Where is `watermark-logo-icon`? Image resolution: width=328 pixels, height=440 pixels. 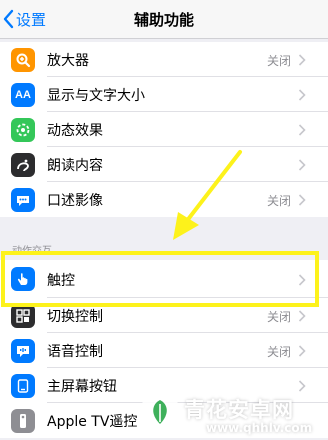 watermark-logo-icon is located at coordinates (160, 412).